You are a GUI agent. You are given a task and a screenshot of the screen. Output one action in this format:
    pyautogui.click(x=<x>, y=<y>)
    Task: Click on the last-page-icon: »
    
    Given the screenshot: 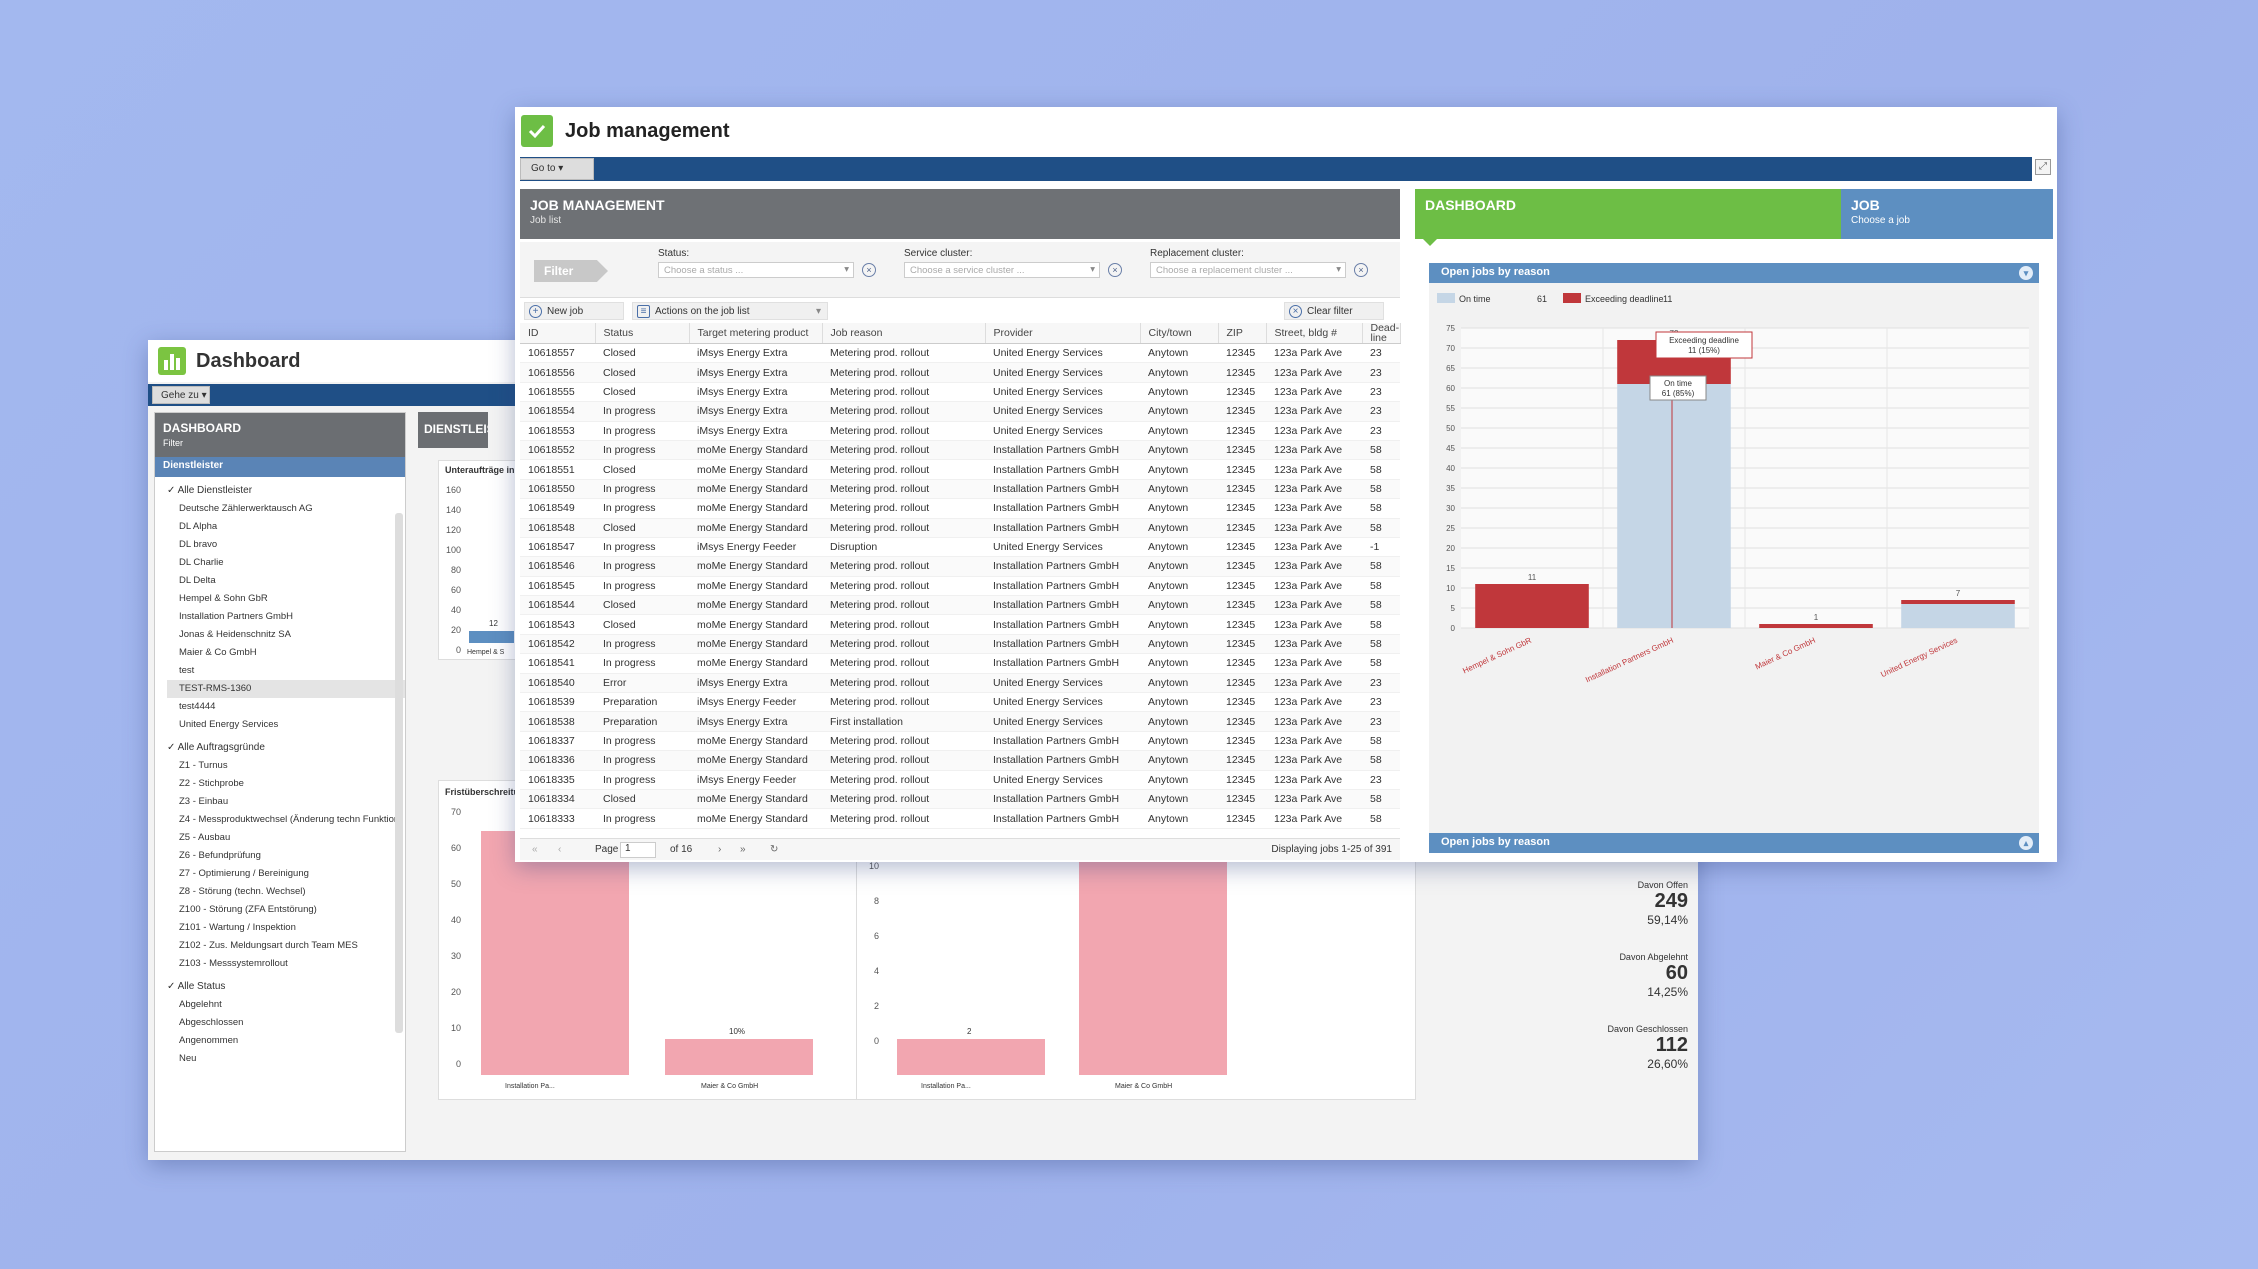 What is the action you would take?
    pyautogui.click(x=743, y=849)
    